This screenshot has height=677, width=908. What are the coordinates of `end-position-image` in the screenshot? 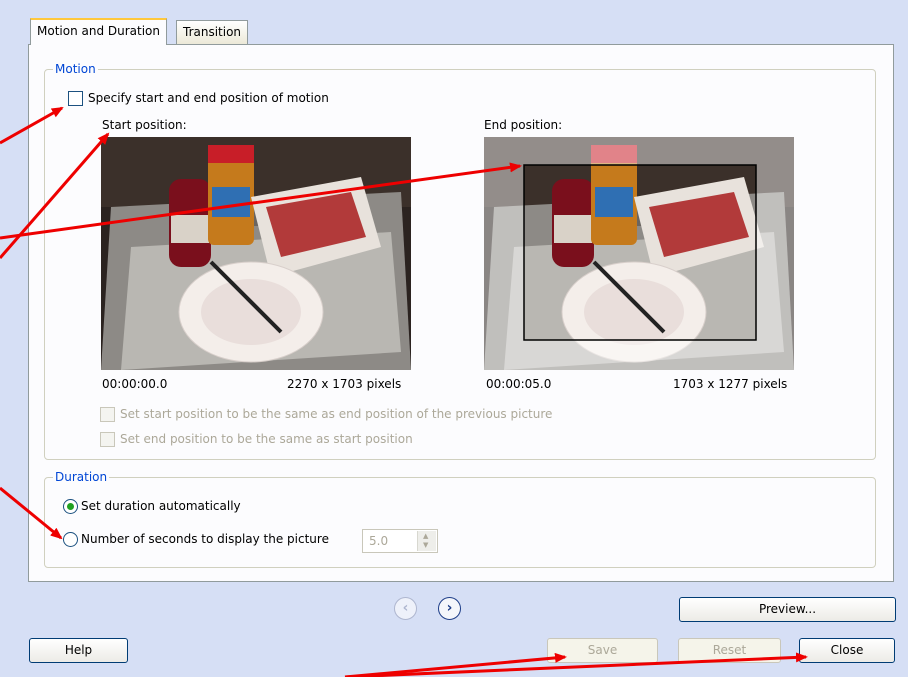 It's located at (639, 253).